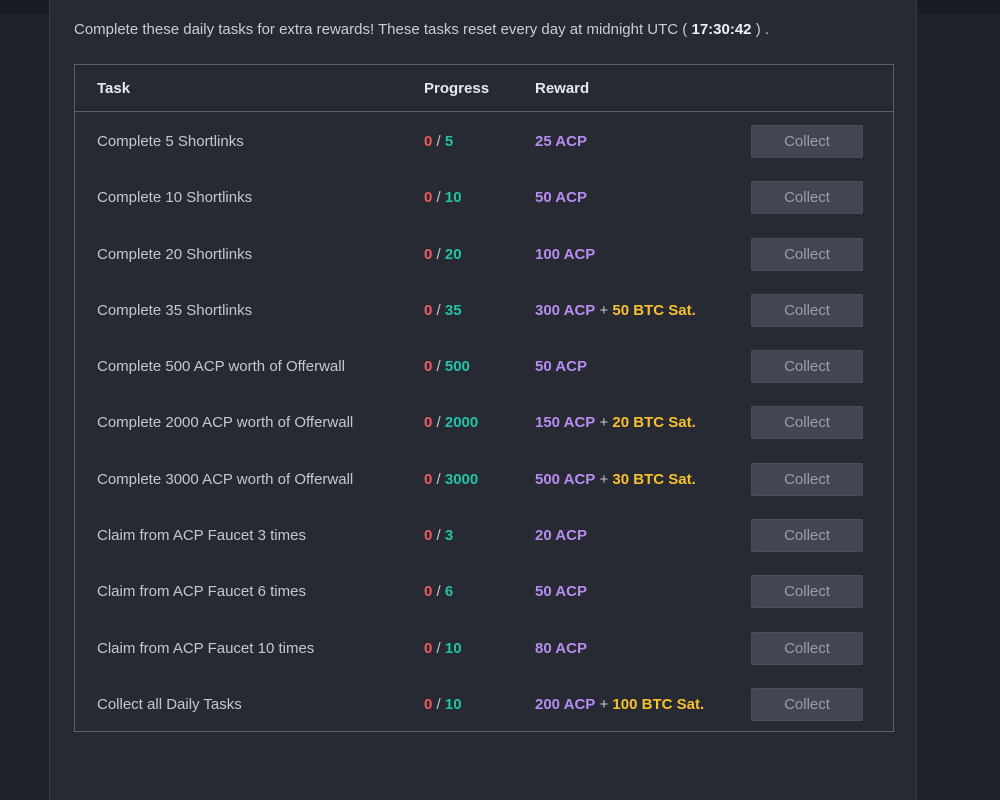  I want to click on task-progress: 0 / 35, so click(443, 310).